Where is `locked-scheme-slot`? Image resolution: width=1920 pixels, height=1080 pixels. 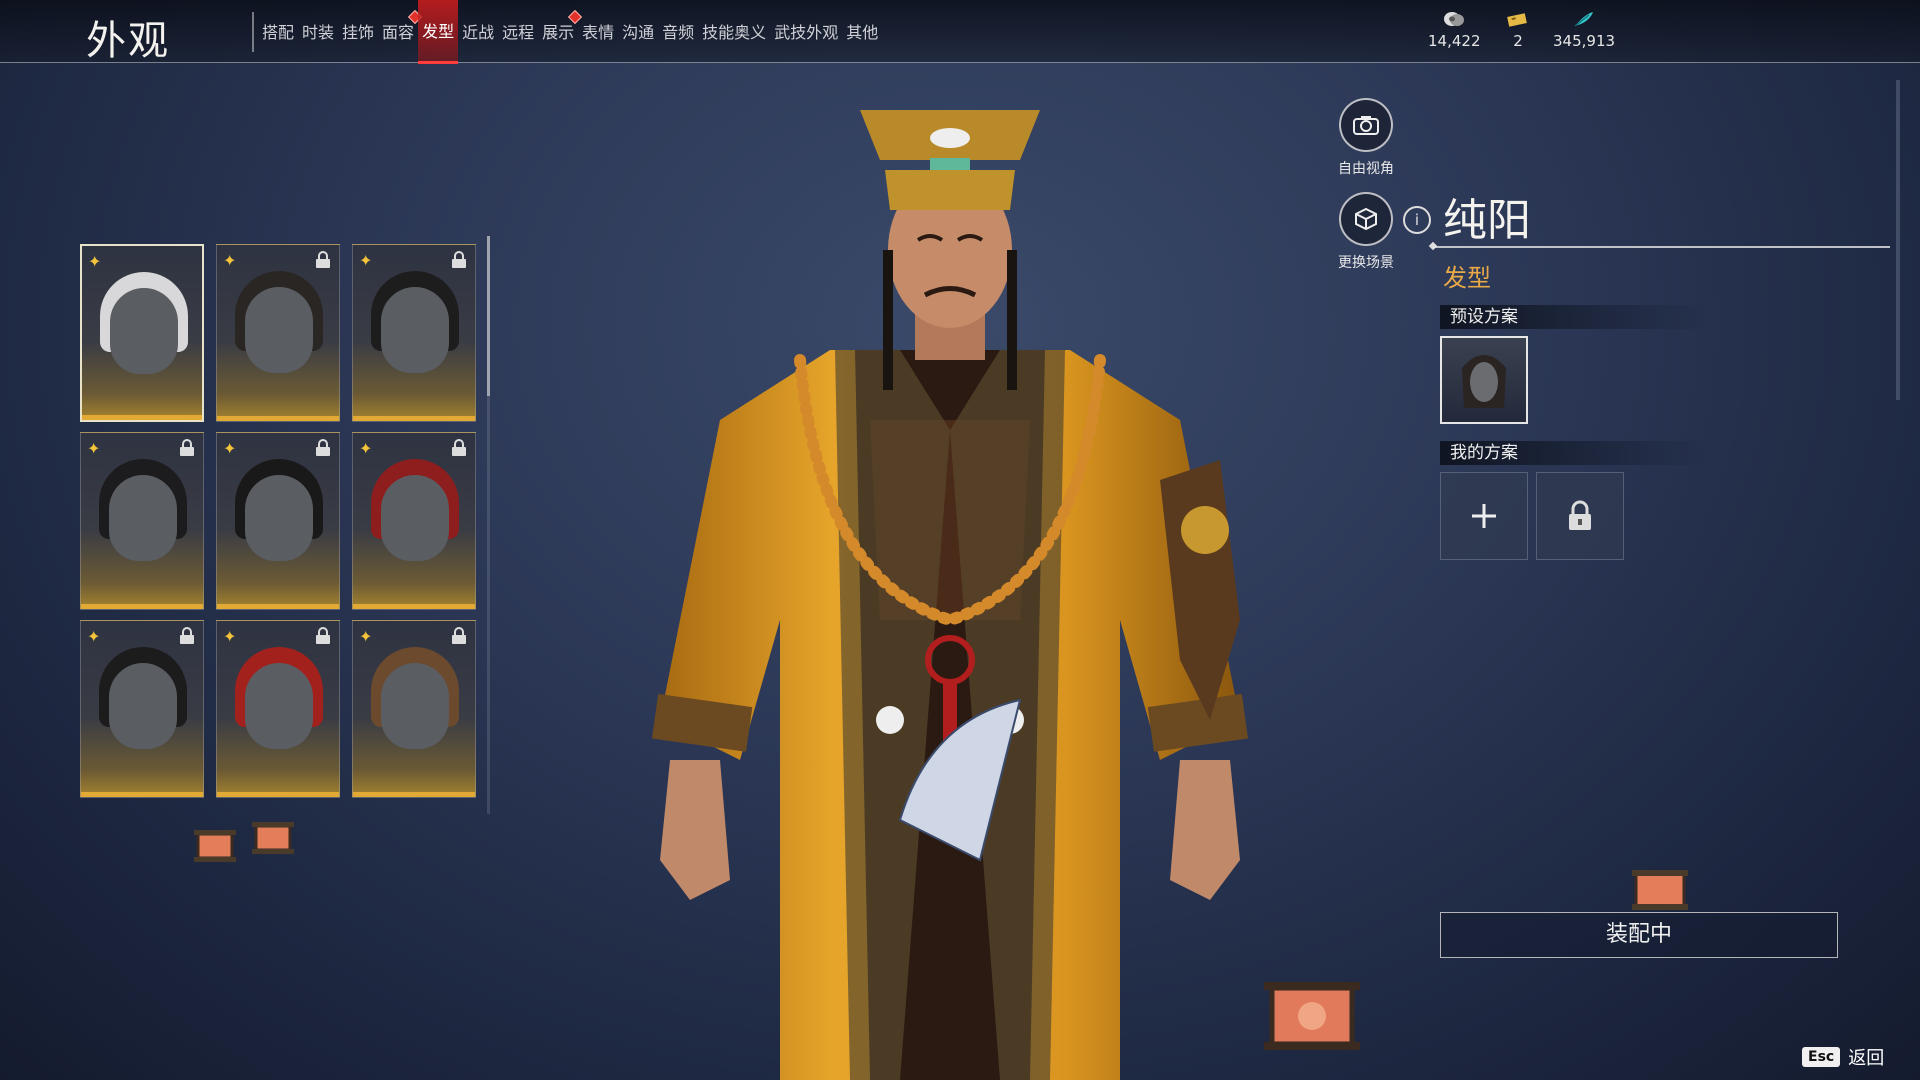
locked-scheme-slot is located at coordinates (1580, 516).